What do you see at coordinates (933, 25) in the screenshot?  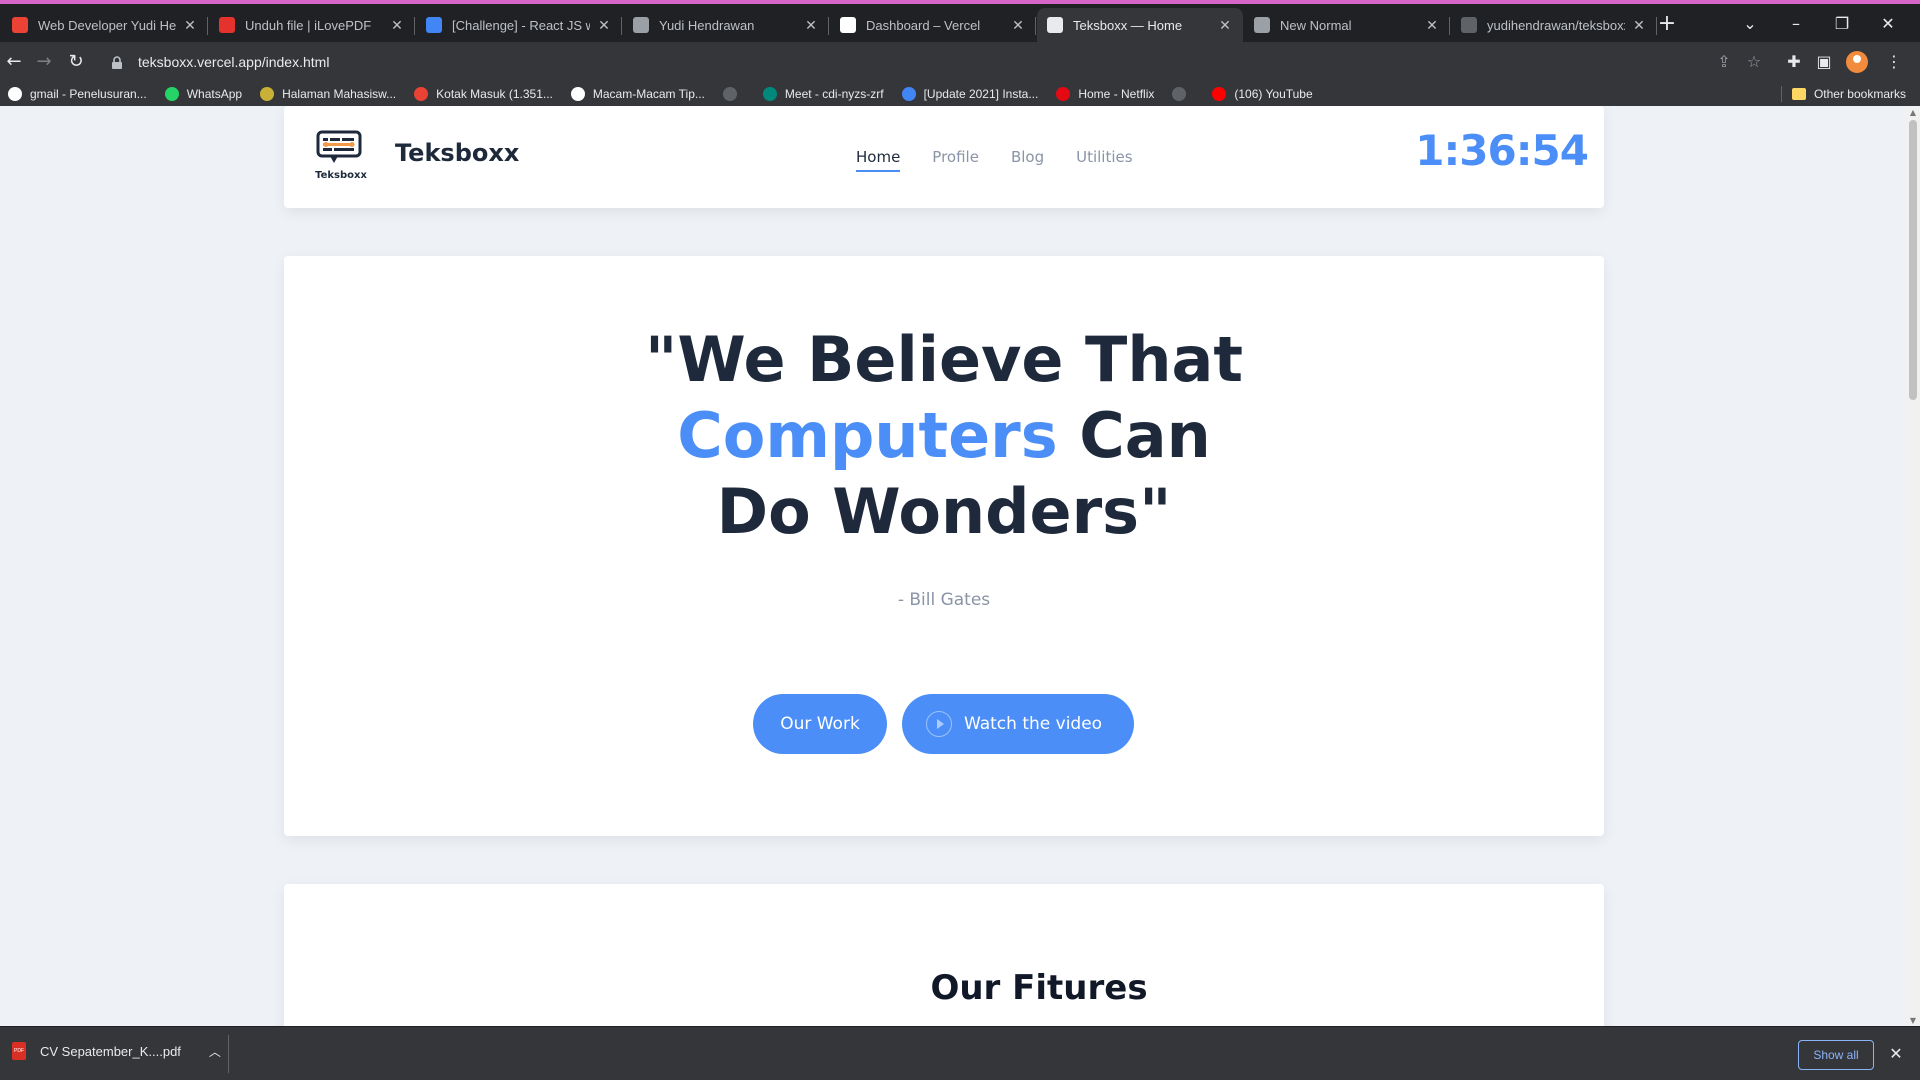 I see `tab-4: Dashboard – Vercel ✕` at bounding box center [933, 25].